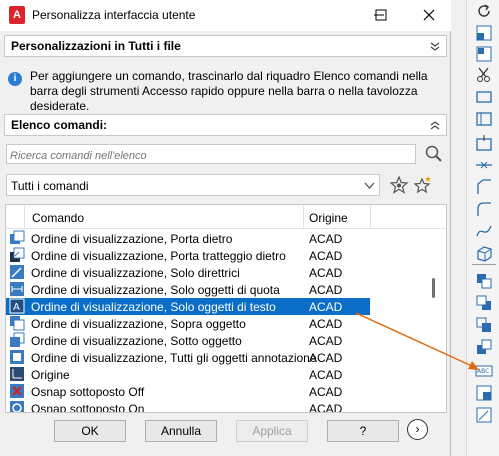  Describe the element at coordinates (417, 429) in the screenshot. I see `next-arrow-button: ›` at that location.